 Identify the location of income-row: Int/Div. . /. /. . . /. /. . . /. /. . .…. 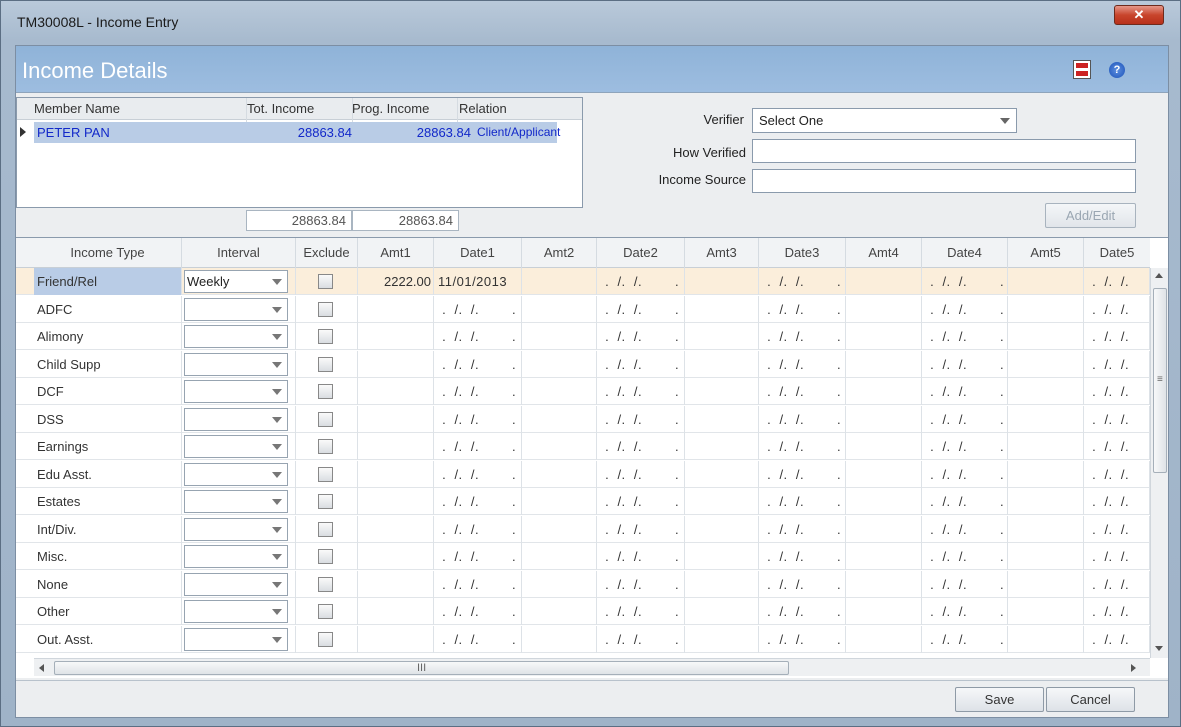
(583, 529).